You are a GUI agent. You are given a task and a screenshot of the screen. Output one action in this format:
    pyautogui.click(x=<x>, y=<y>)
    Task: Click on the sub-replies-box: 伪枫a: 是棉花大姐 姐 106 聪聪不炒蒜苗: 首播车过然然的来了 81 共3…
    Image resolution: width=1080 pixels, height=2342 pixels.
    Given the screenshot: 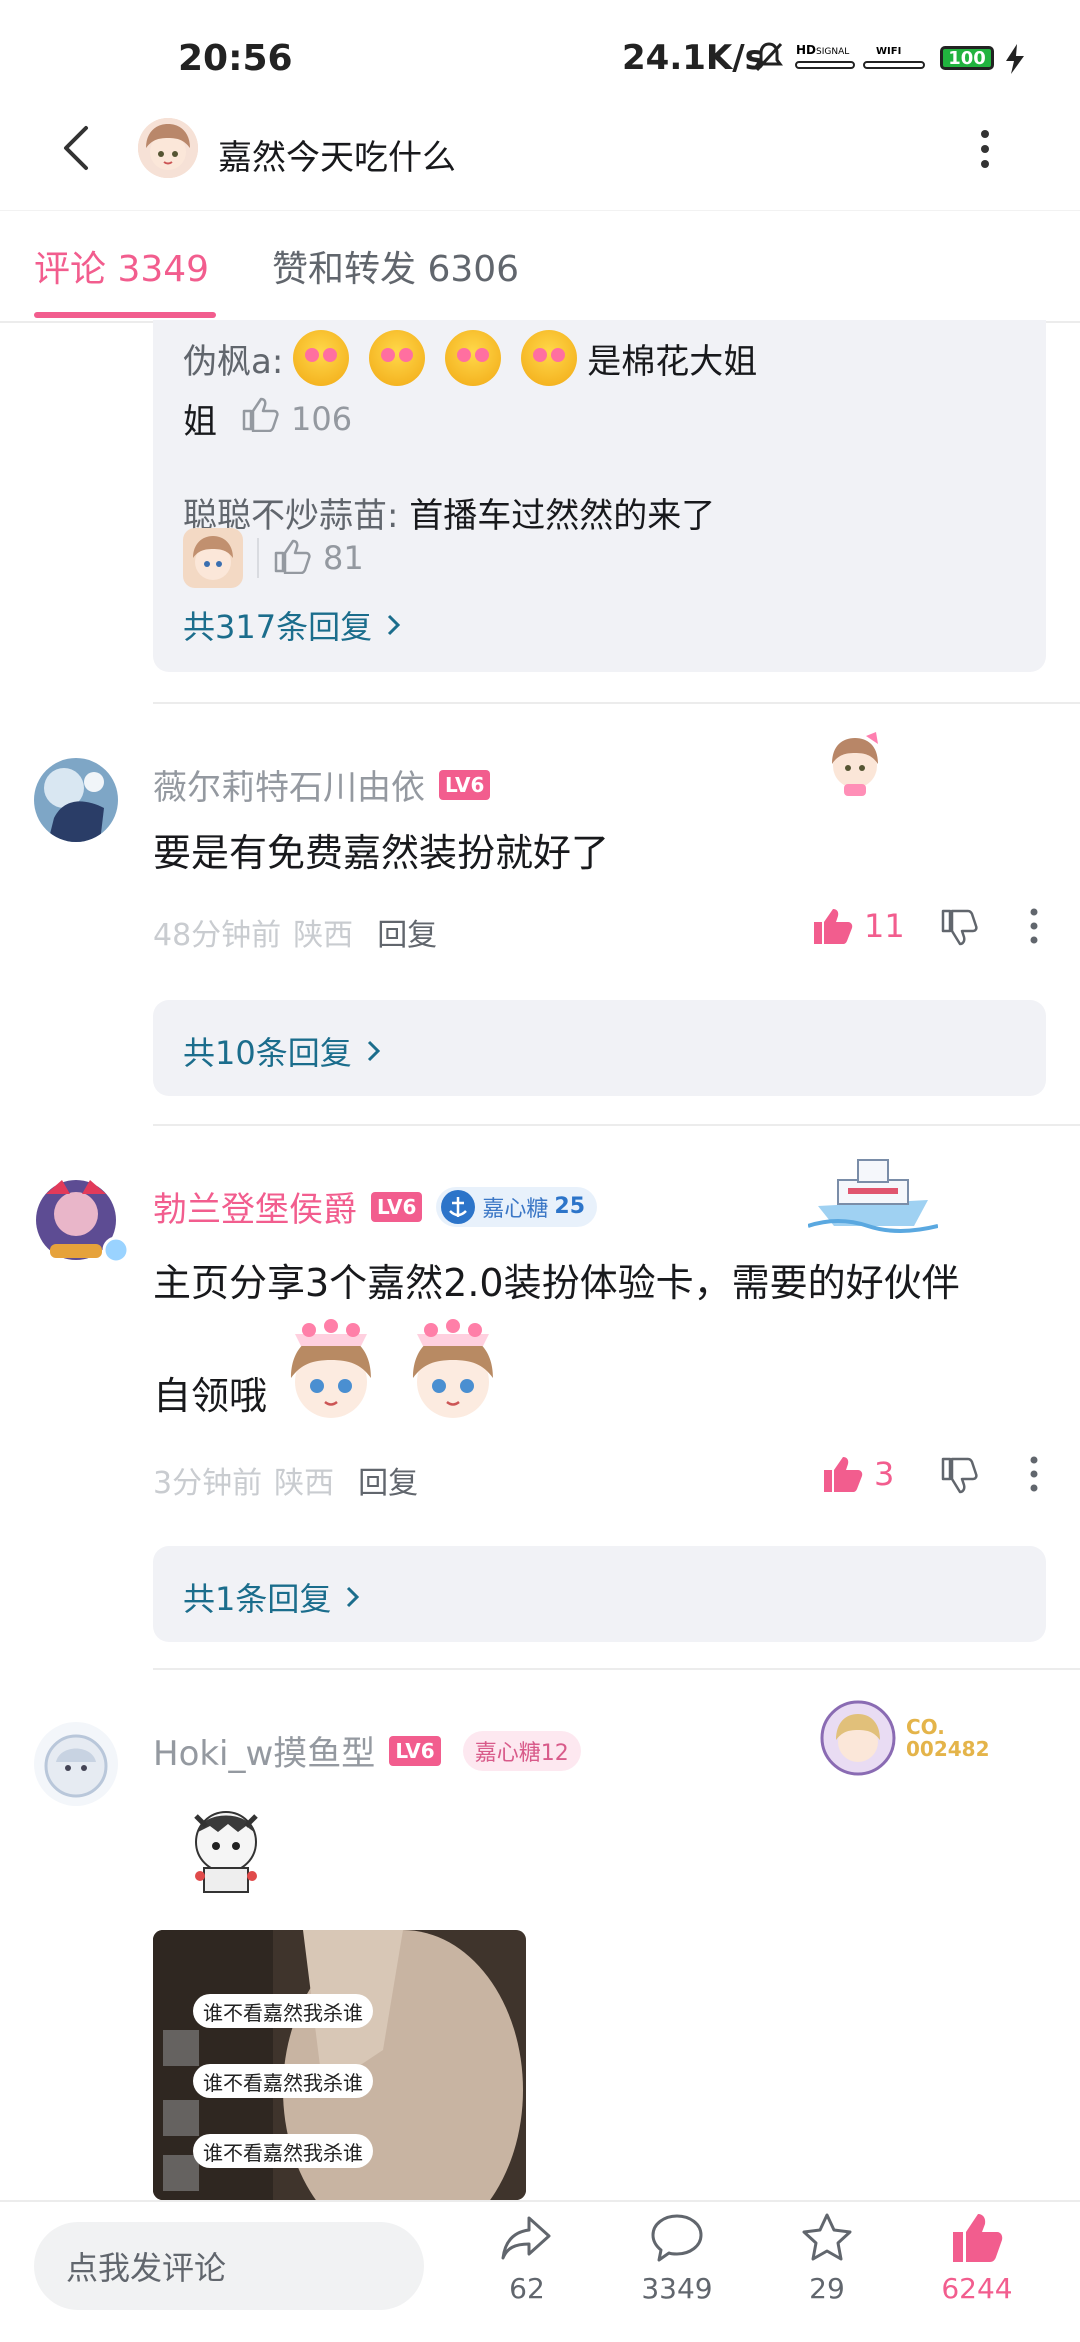 What is the action you would take?
    pyautogui.click(x=599, y=496)
    